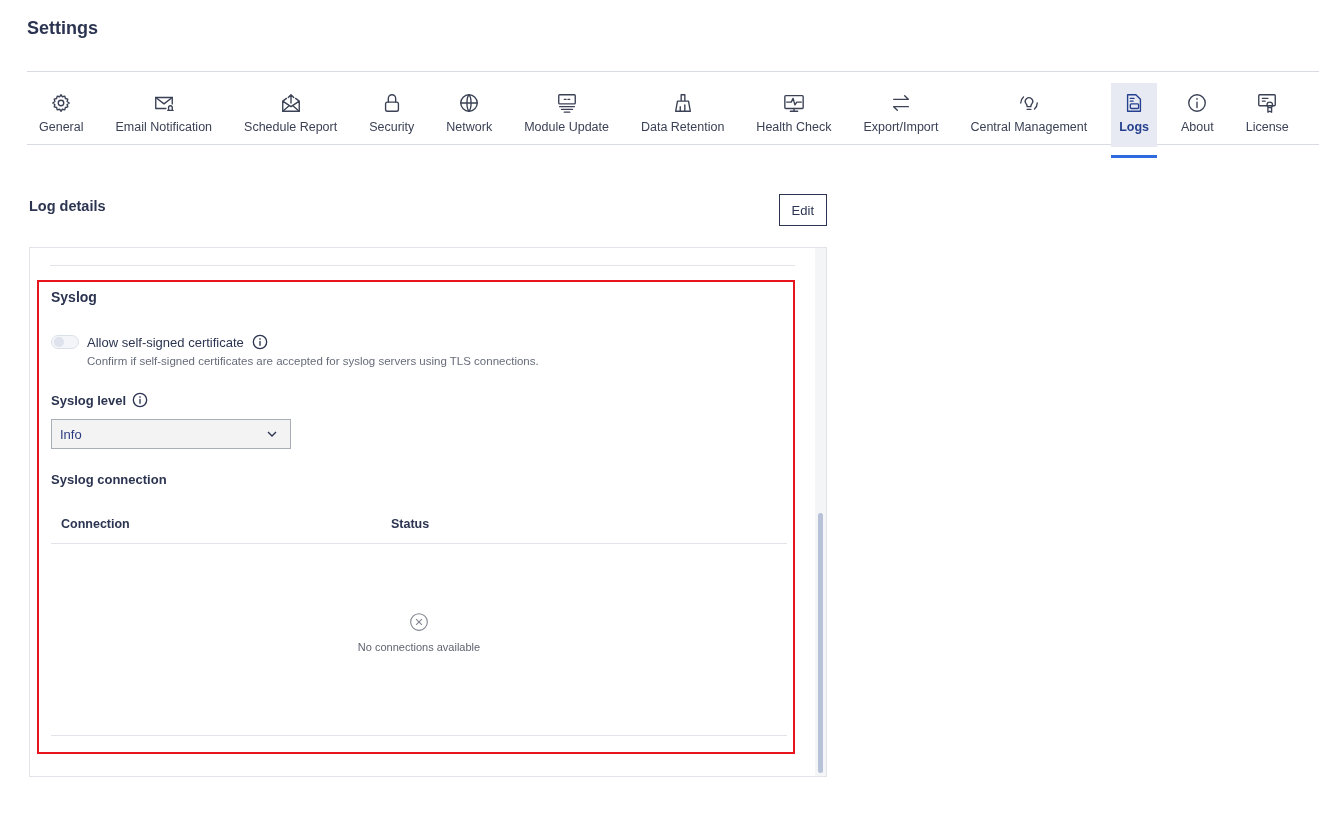 This screenshot has width=1319, height=827. I want to click on monitor-pulse-icon, so click(793, 103).